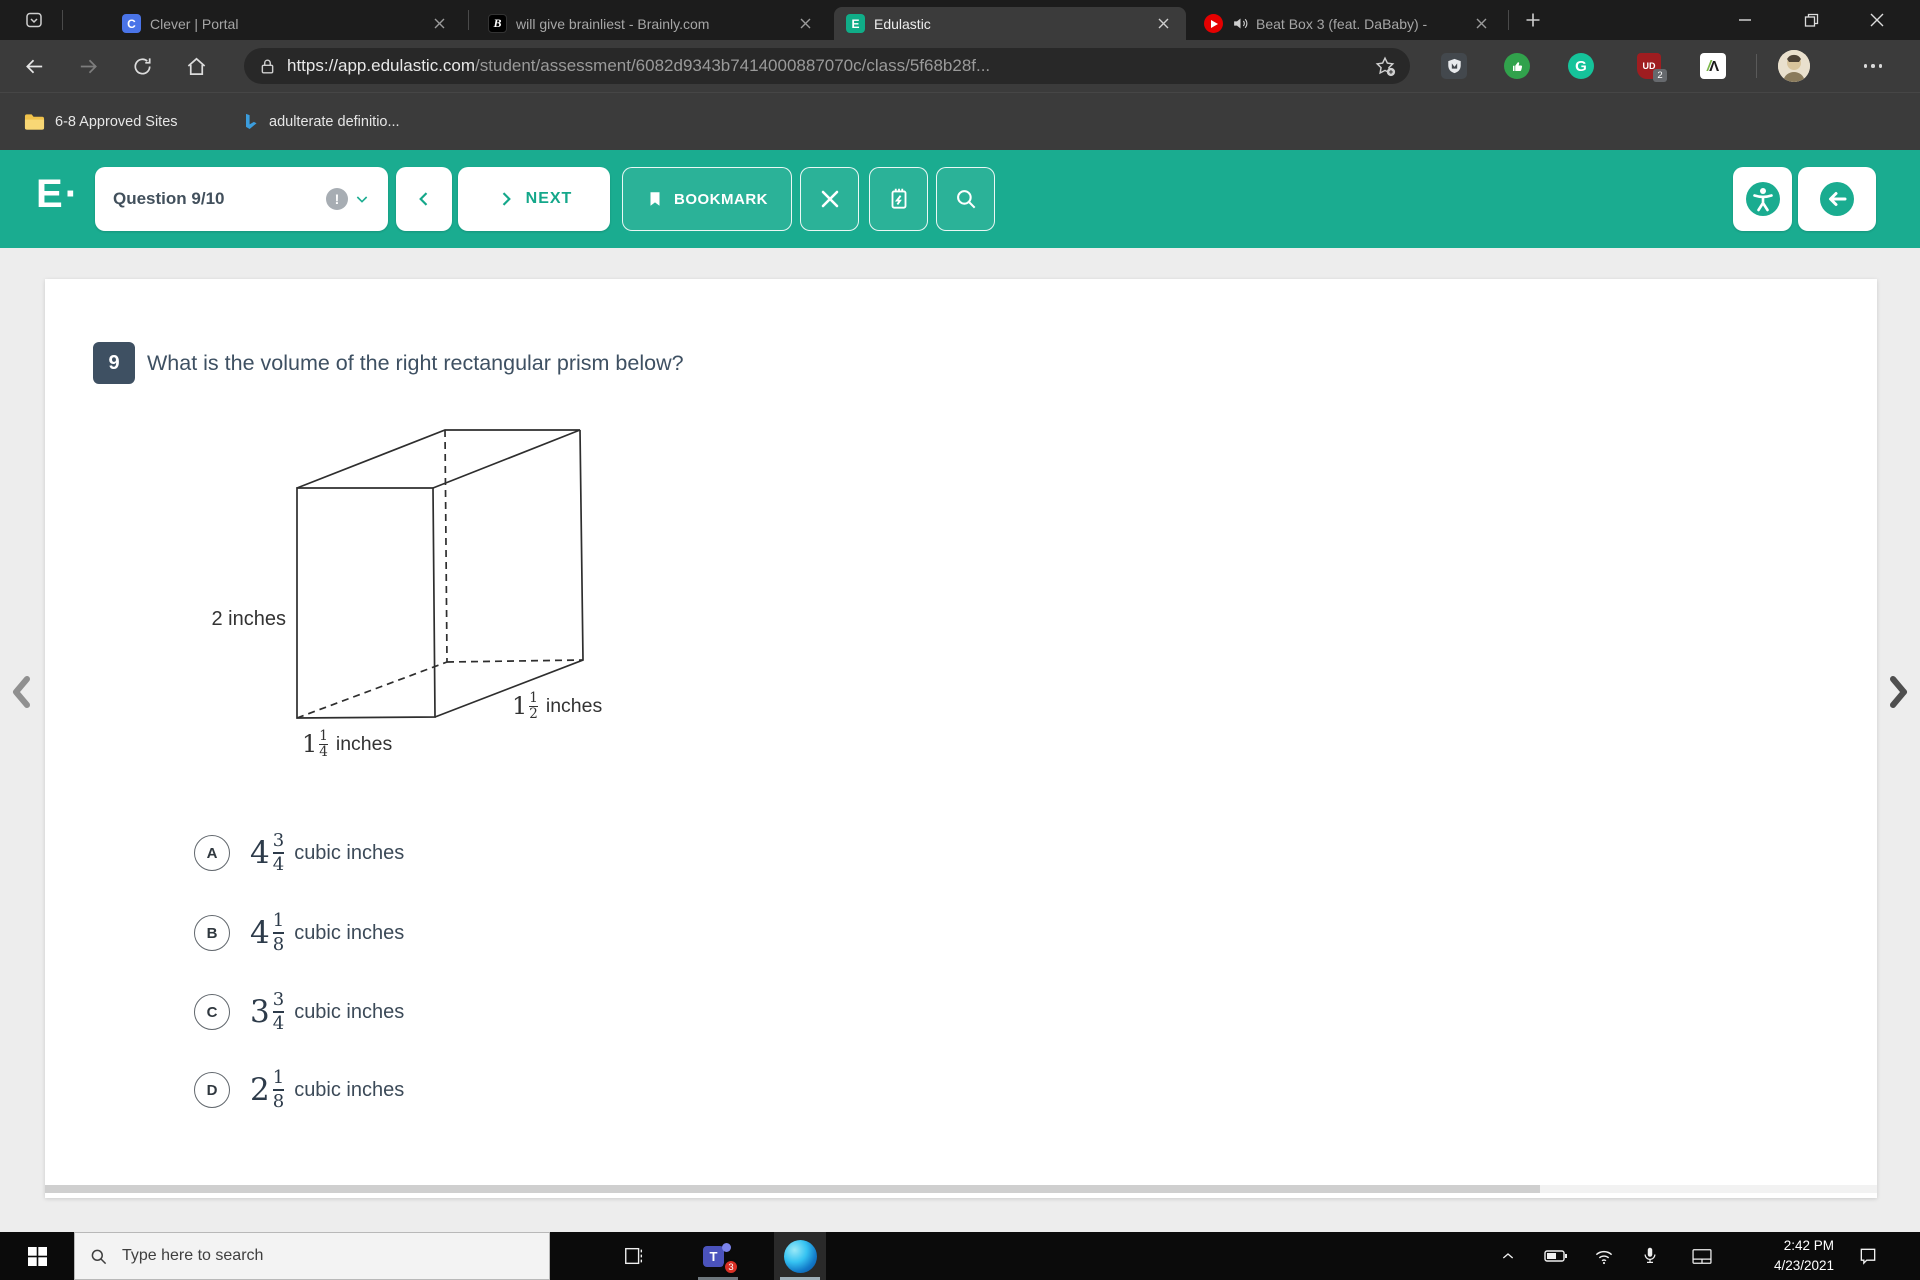 Image resolution: width=1920 pixels, height=1280 pixels. I want to click on tab-title: Clever | Portal, so click(194, 23).